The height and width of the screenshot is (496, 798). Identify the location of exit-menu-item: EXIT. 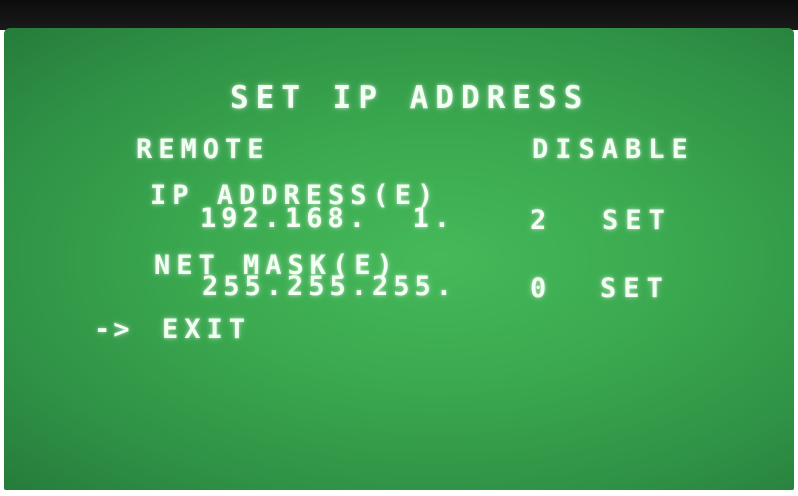
(206, 329).